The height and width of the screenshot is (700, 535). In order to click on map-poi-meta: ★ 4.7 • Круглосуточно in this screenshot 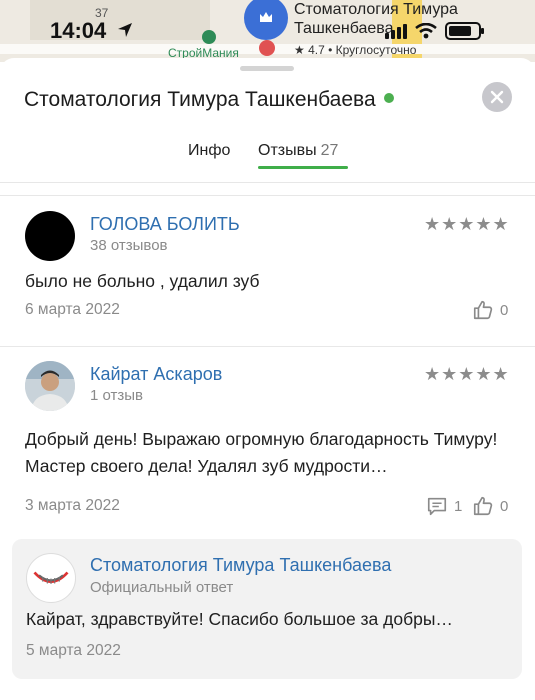, I will do `click(355, 50)`.